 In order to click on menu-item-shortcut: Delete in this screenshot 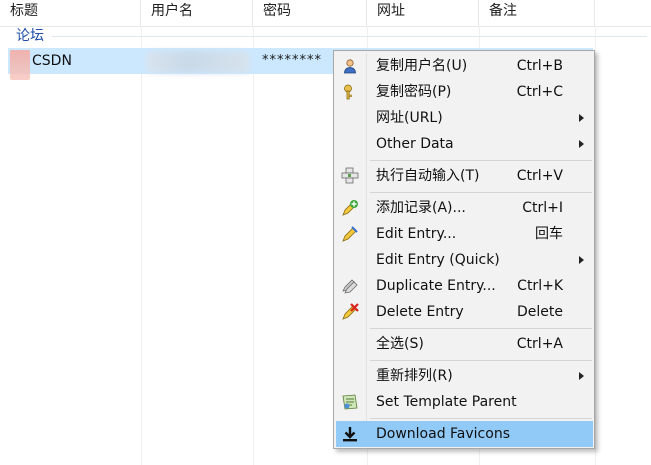, I will do `click(540, 312)`.